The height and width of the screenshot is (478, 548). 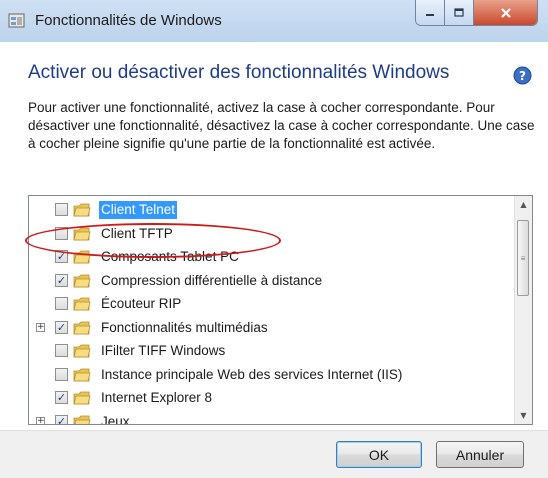 I want to click on feature-label: Client Telnet, so click(x=138, y=210).